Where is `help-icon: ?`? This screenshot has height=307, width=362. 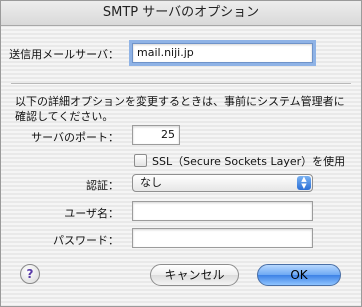 help-icon: ? is located at coordinates (30, 274).